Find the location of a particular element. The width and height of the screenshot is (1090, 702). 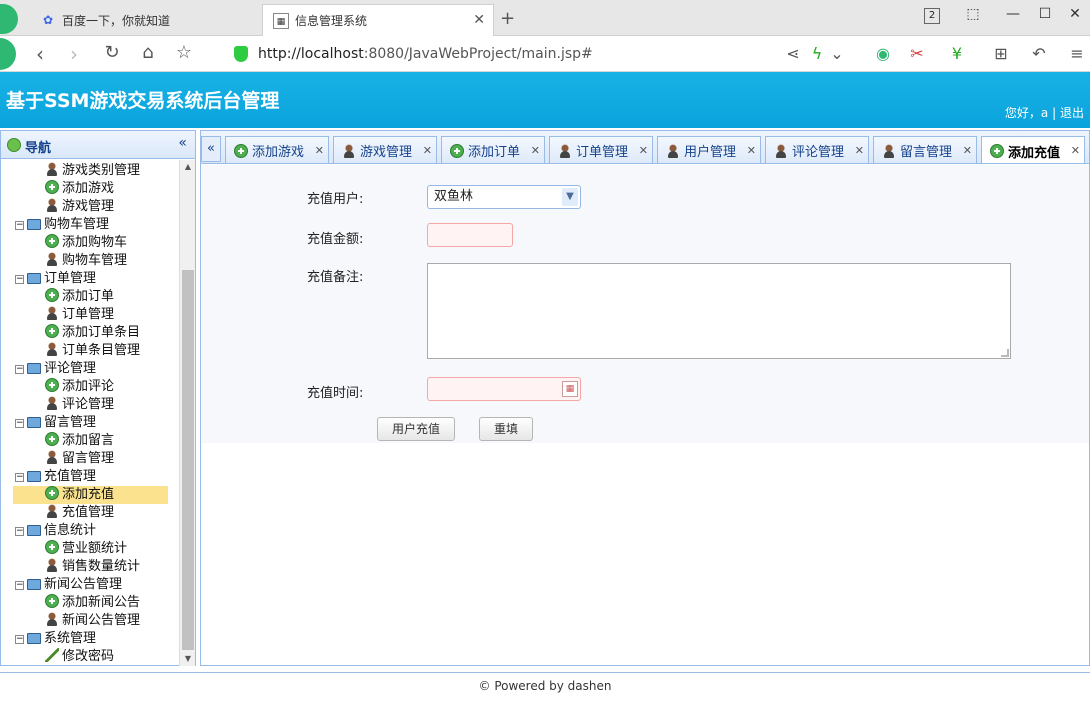

forward-icon: › is located at coordinates (74, 54).